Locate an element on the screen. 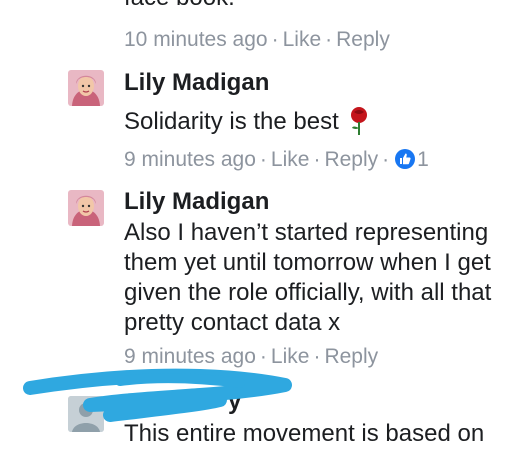 This screenshot has width=524, height=451. comment-meta: 9 minutes ago · Like · Reply is located at coordinates (251, 356).